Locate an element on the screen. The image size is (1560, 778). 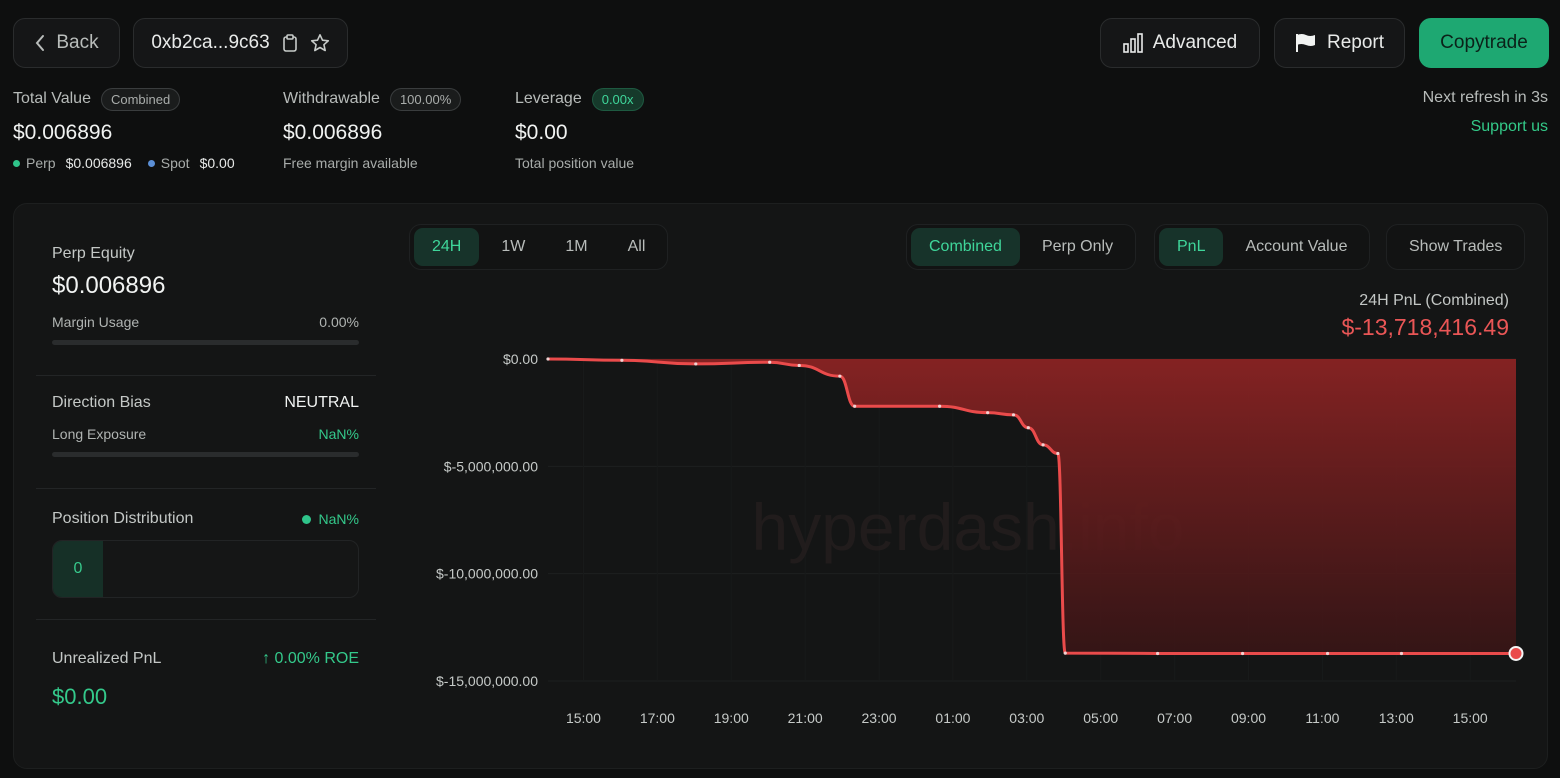
y-tick-label: $-5,000,000.00 is located at coordinates (491, 466).